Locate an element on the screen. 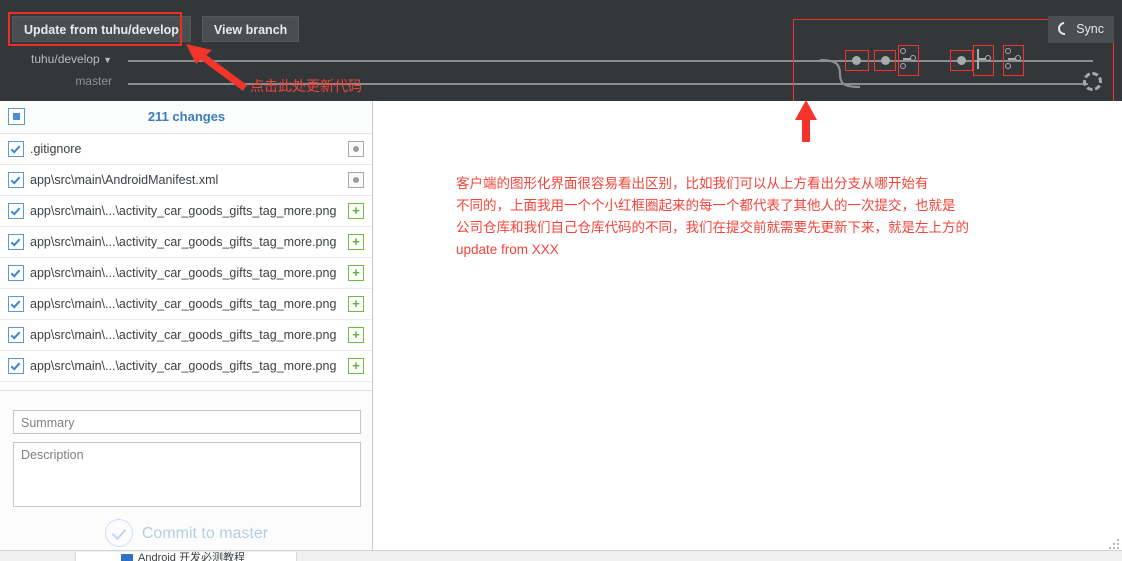  commit-description-input: Description is located at coordinates (187, 474).